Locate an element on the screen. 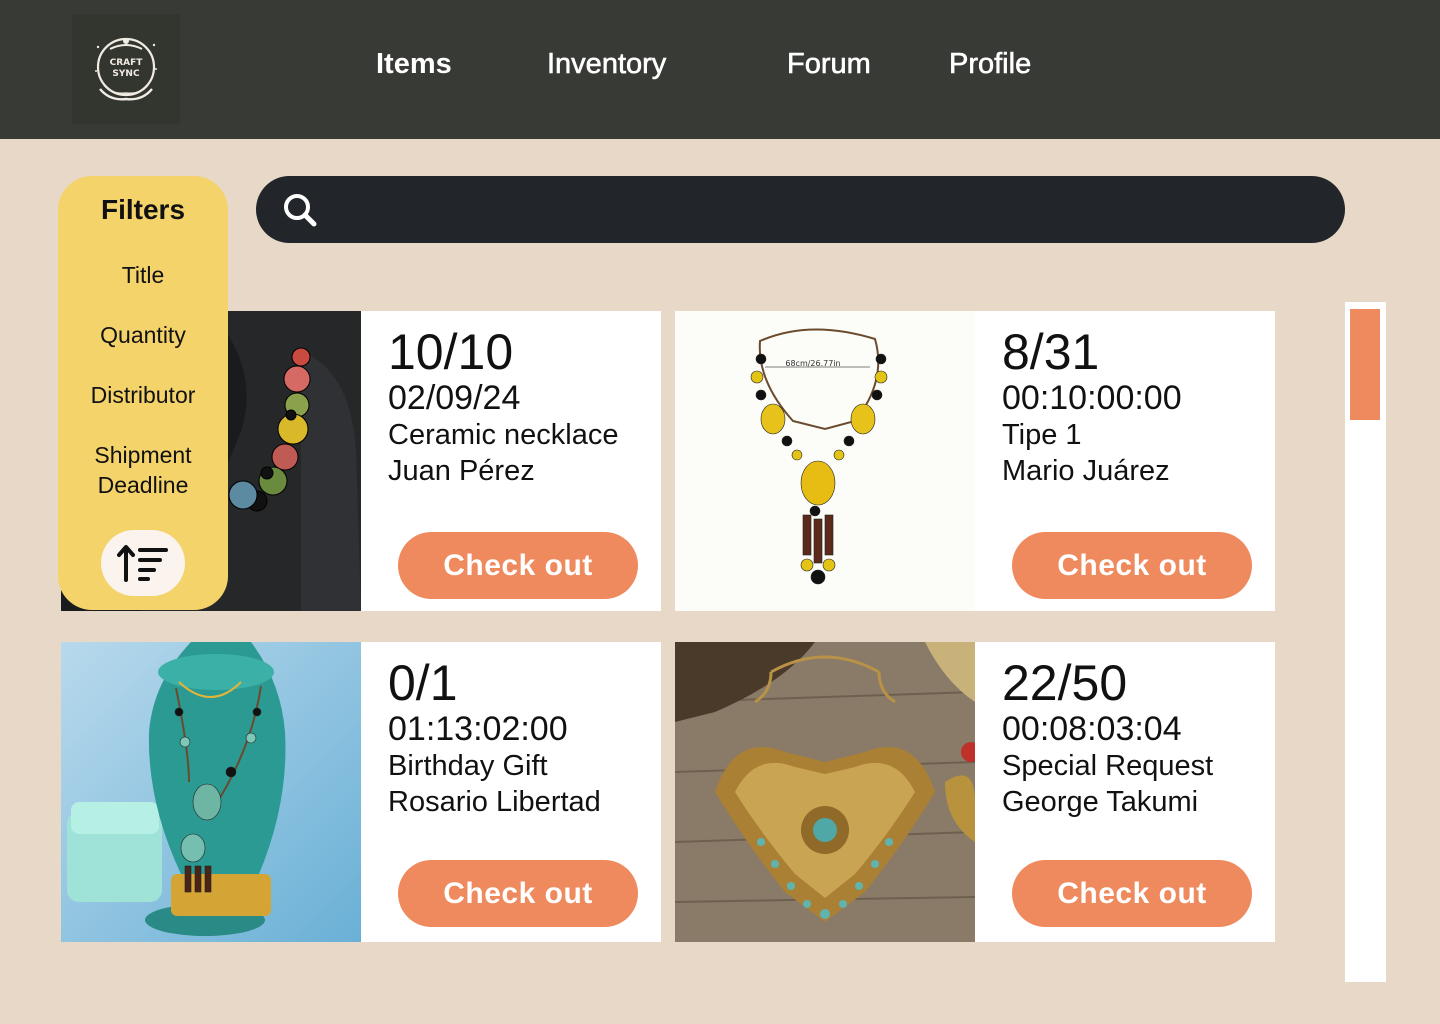  turquoise-necklace-image is located at coordinates (211, 792).